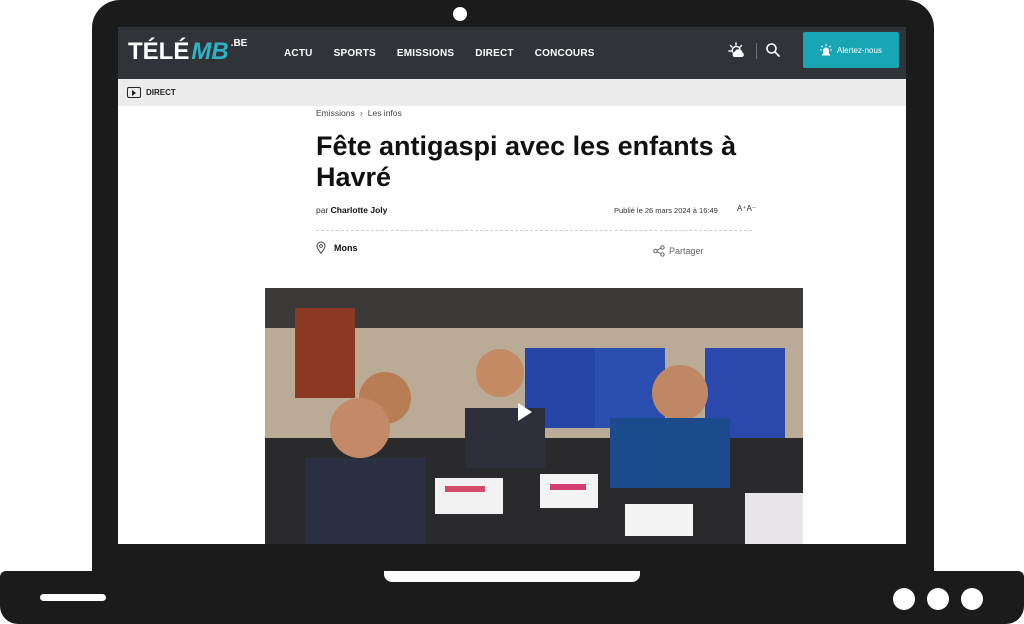 The height and width of the screenshot is (624, 1024). I want to click on base-slot, so click(73, 597).